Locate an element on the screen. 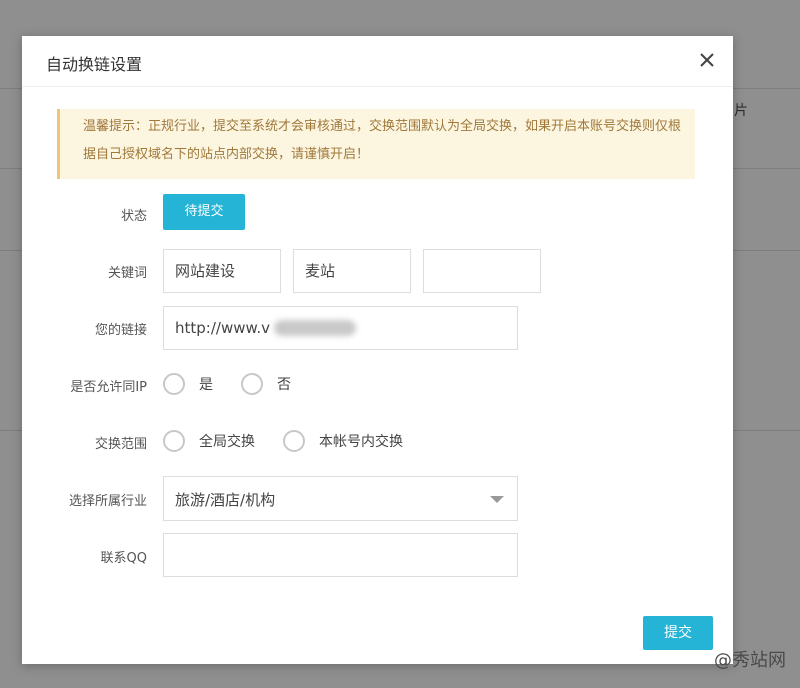  watermark: @秀站网 is located at coordinates (750, 659).